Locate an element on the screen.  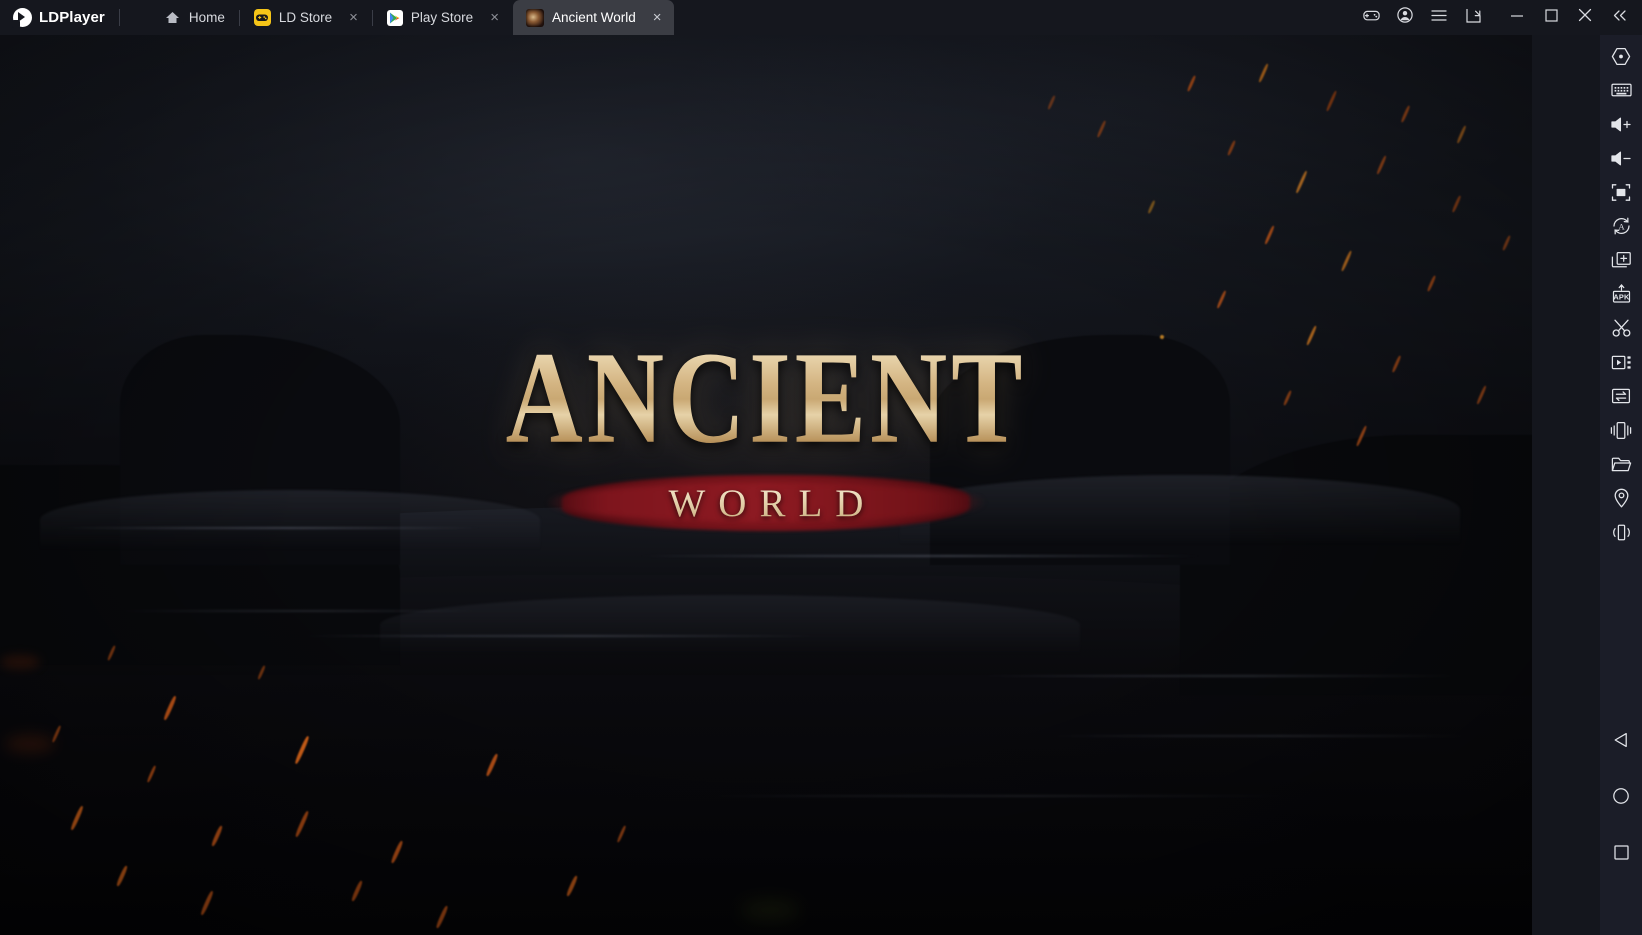
tab-ancient-world-label: Ancient World is located at coordinates (593, 17).